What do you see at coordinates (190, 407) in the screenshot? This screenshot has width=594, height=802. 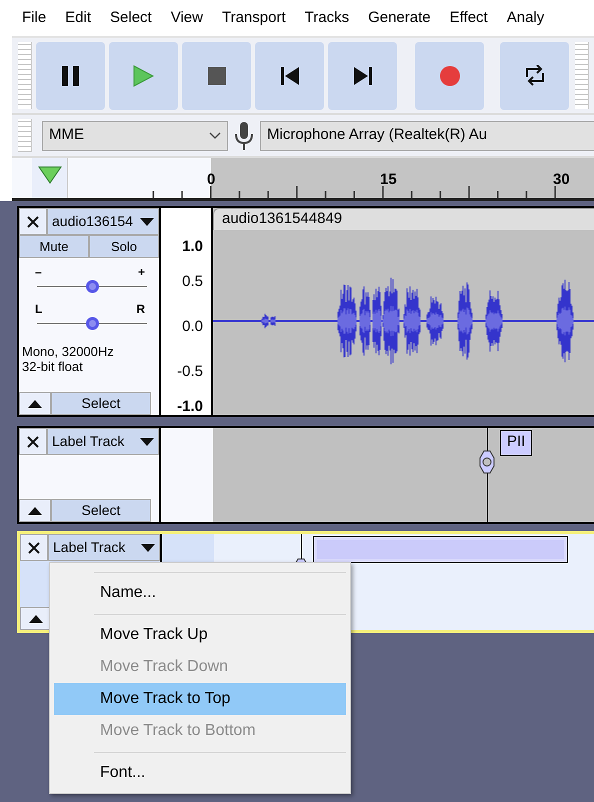 I see `scale-label: -1.0` at bounding box center [190, 407].